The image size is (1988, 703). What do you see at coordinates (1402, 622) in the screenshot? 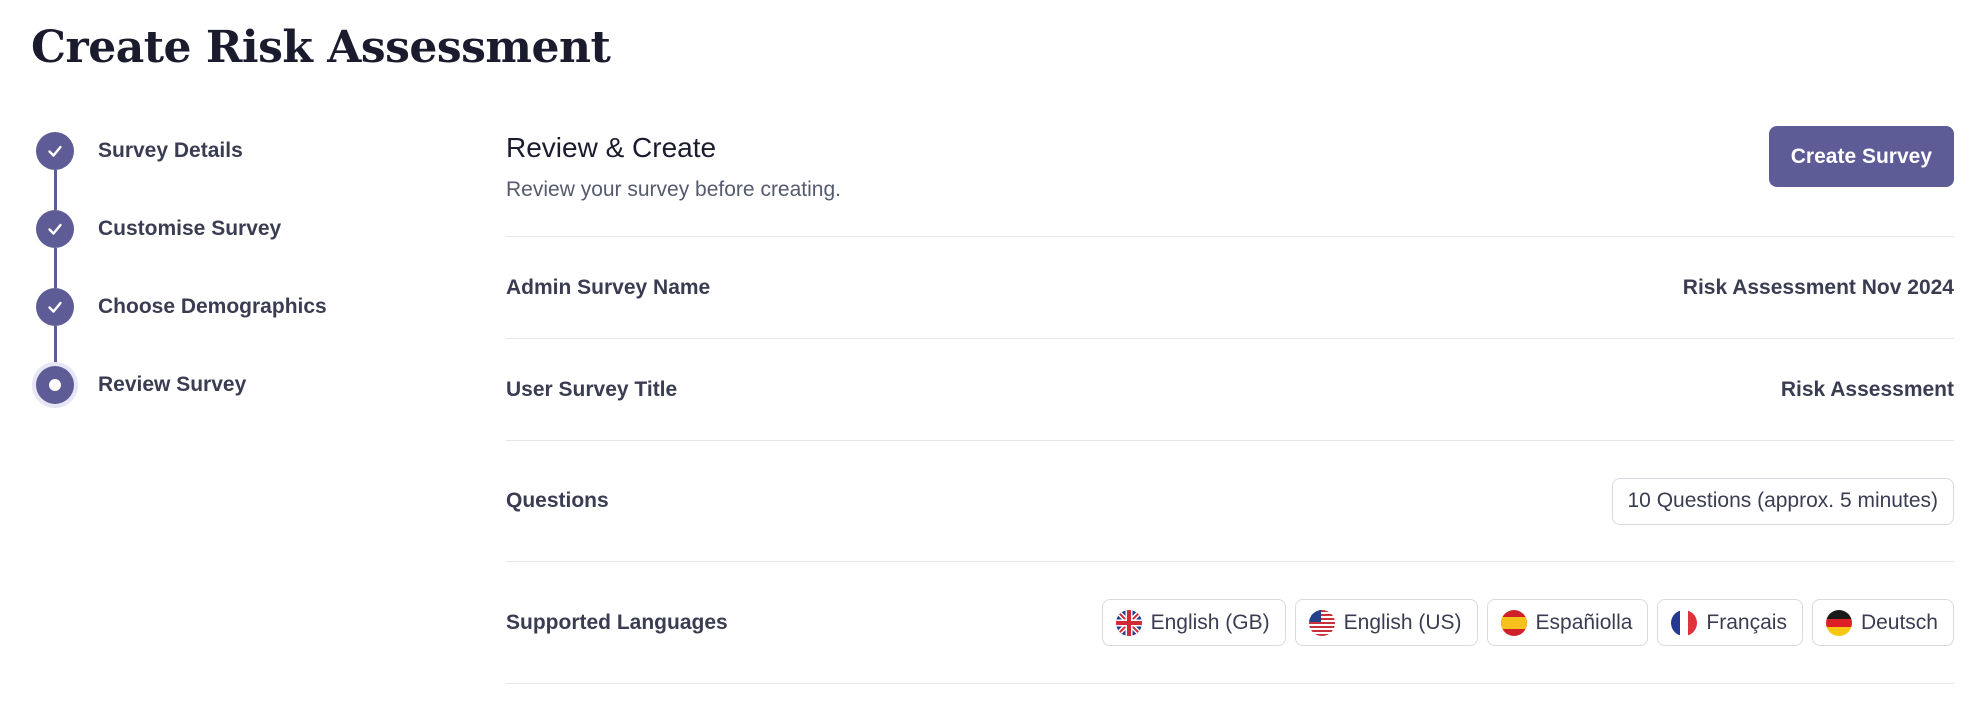
I see `language-label: English (US)` at bounding box center [1402, 622].